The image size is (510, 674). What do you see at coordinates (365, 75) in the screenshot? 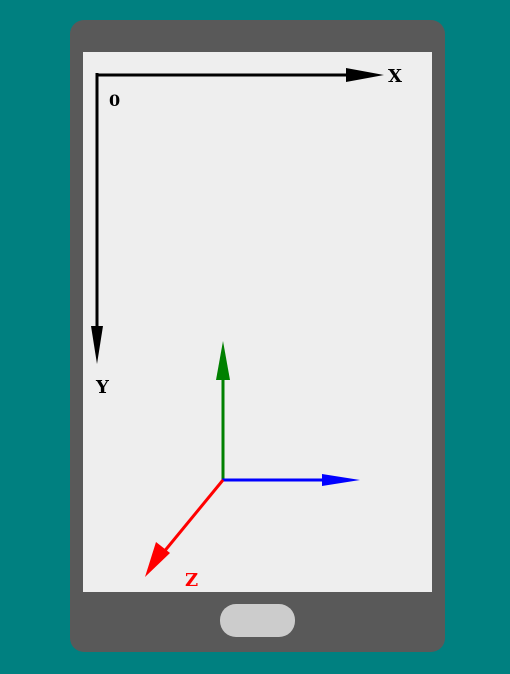
I see `screen-x-axis-arrowhead` at bounding box center [365, 75].